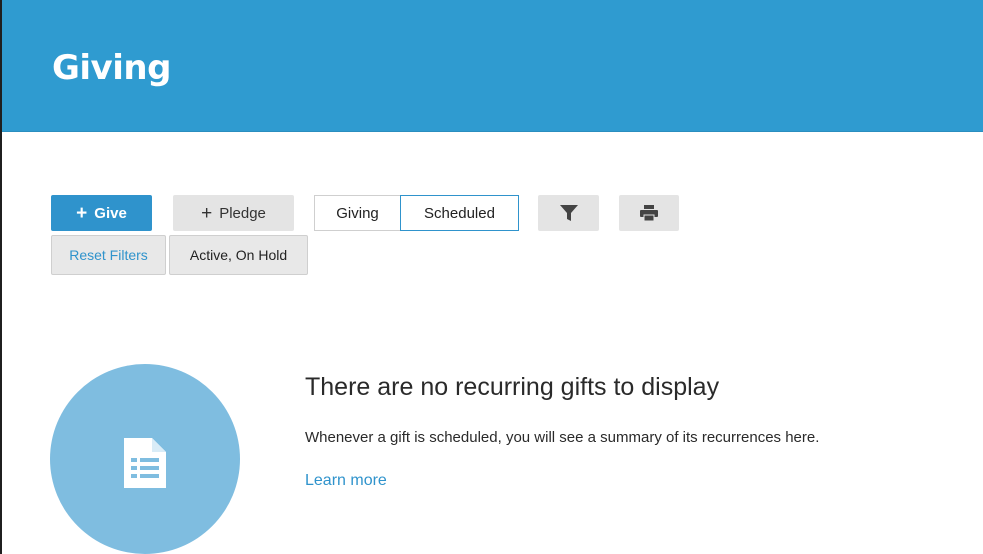 The image size is (983, 554). I want to click on tab-giving: Giving, so click(357, 213).